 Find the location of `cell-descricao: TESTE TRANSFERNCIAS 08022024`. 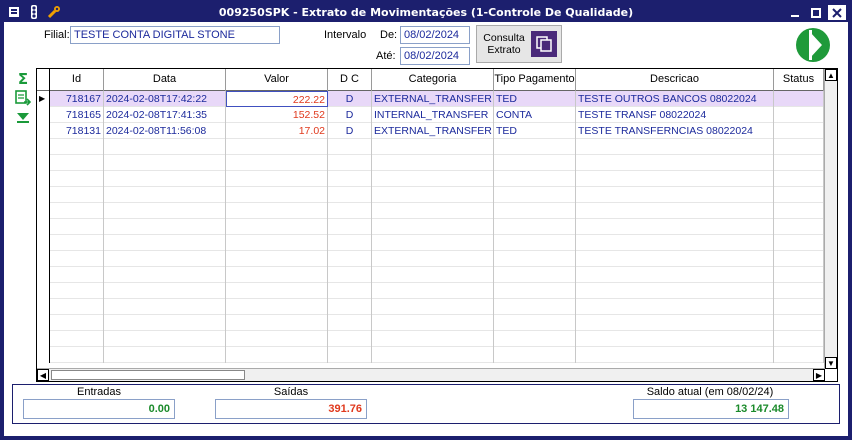

cell-descricao: TESTE TRANSFERNCIAS 08022024 is located at coordinates (675, 131).